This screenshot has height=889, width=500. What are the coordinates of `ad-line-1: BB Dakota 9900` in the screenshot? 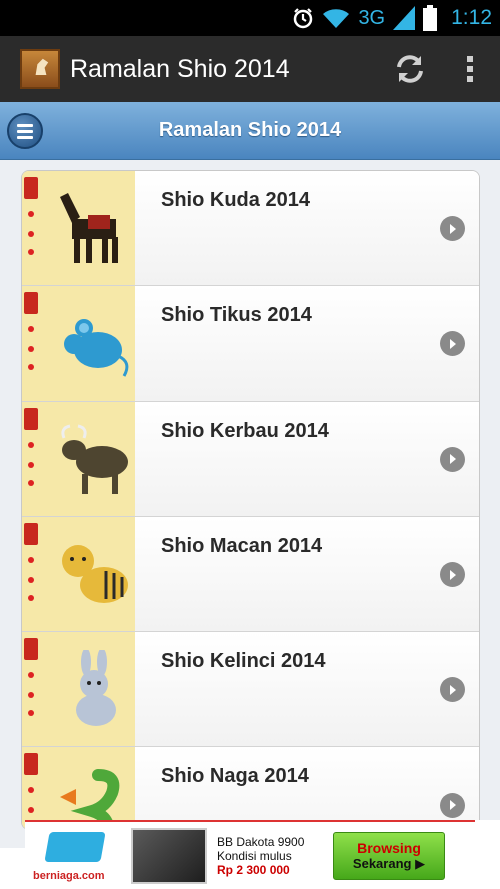 It's located at (261, 841).